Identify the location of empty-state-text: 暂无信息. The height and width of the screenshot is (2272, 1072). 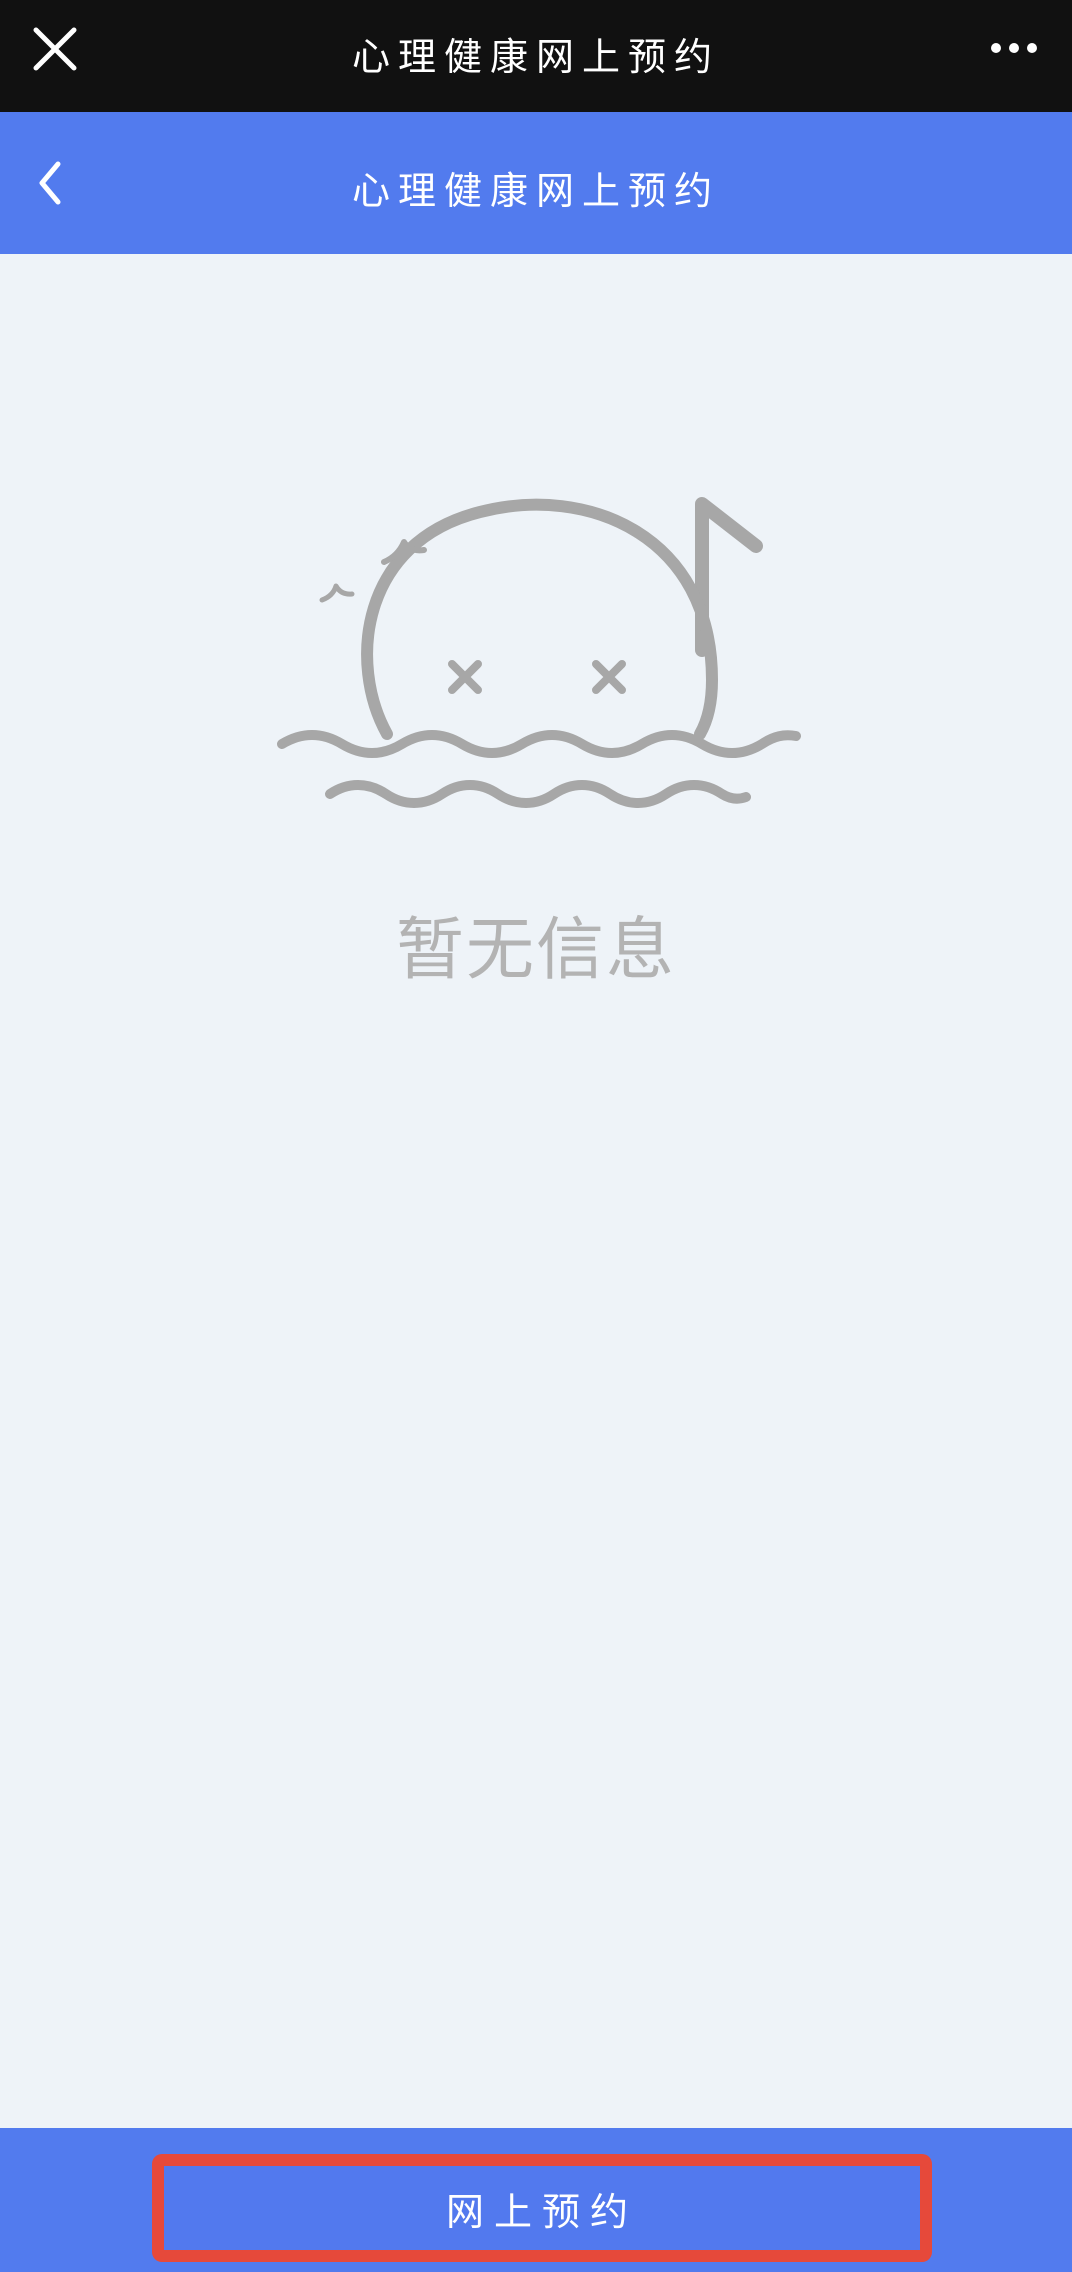
(535, 950).